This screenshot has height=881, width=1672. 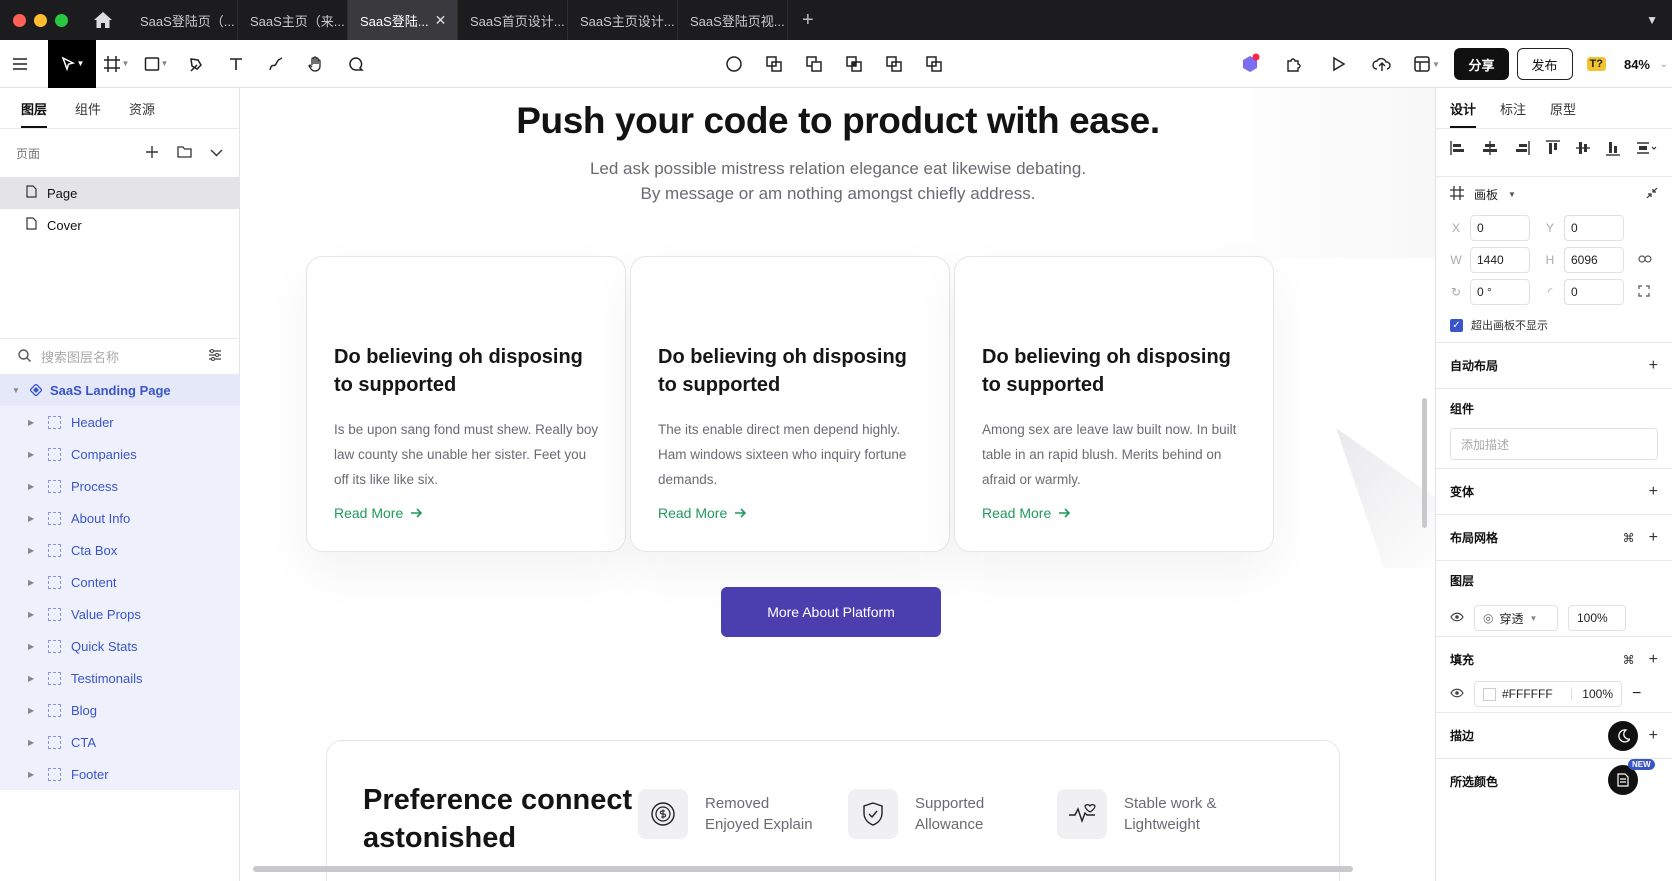 I want to click on subtract-icon, so click(x=814, y=64).